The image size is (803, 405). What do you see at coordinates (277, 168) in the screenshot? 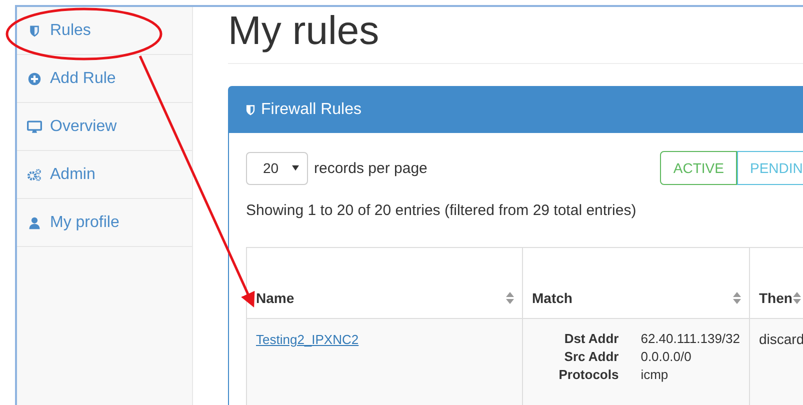
I see `page-size-select: 20` at bounding box center [277, 168].